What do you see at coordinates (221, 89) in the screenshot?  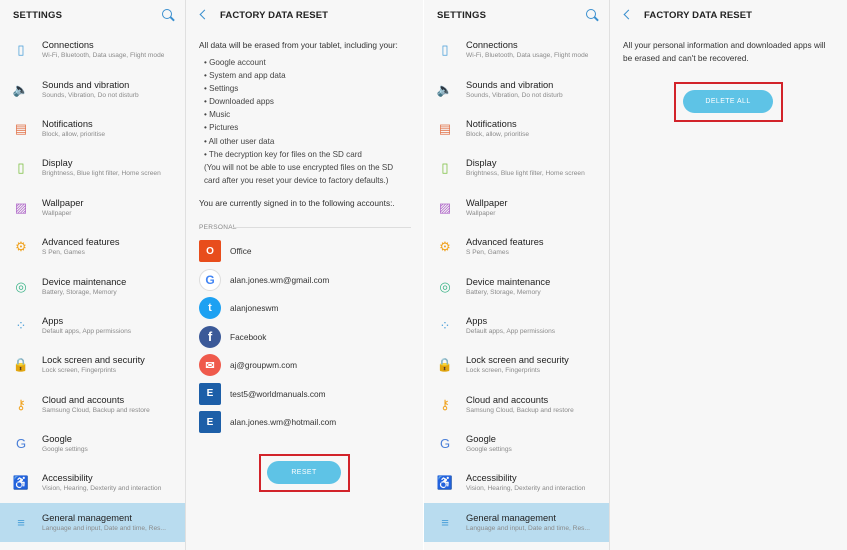 I see `erased-data-item: • Settings` at bounding box center [221, 89].